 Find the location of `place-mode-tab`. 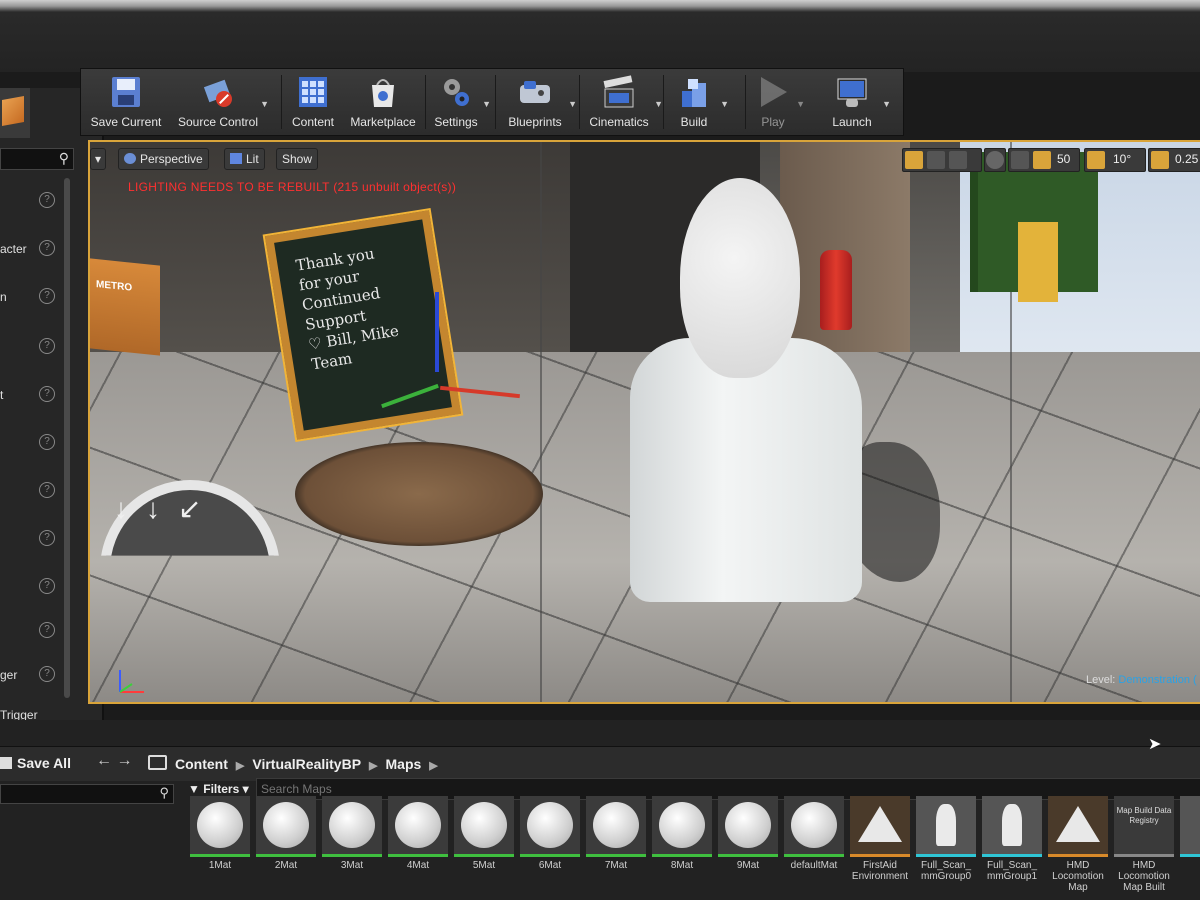

place-mode-tab is located at coordinates (15, 113).